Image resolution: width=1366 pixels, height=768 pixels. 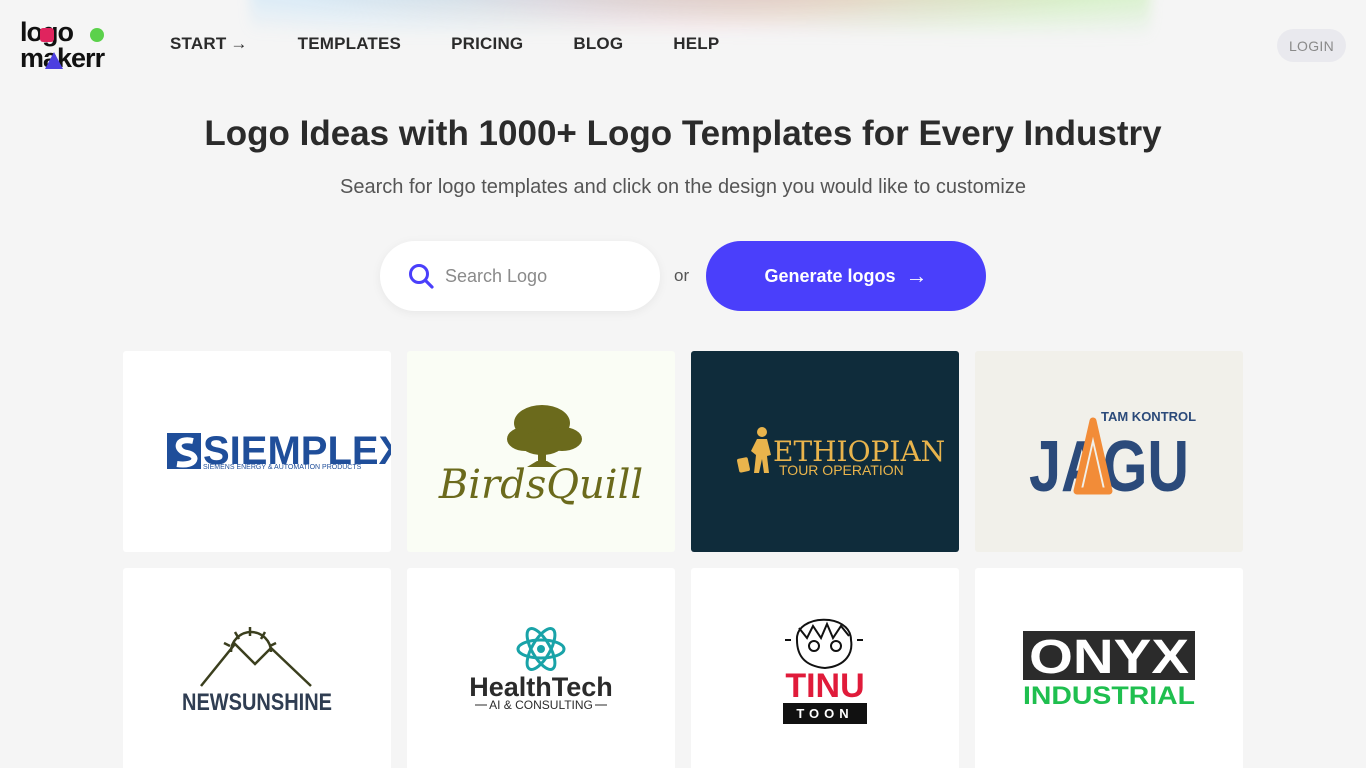 I want to click on tinu-tagline: TOON, so click(x=824, y=713).